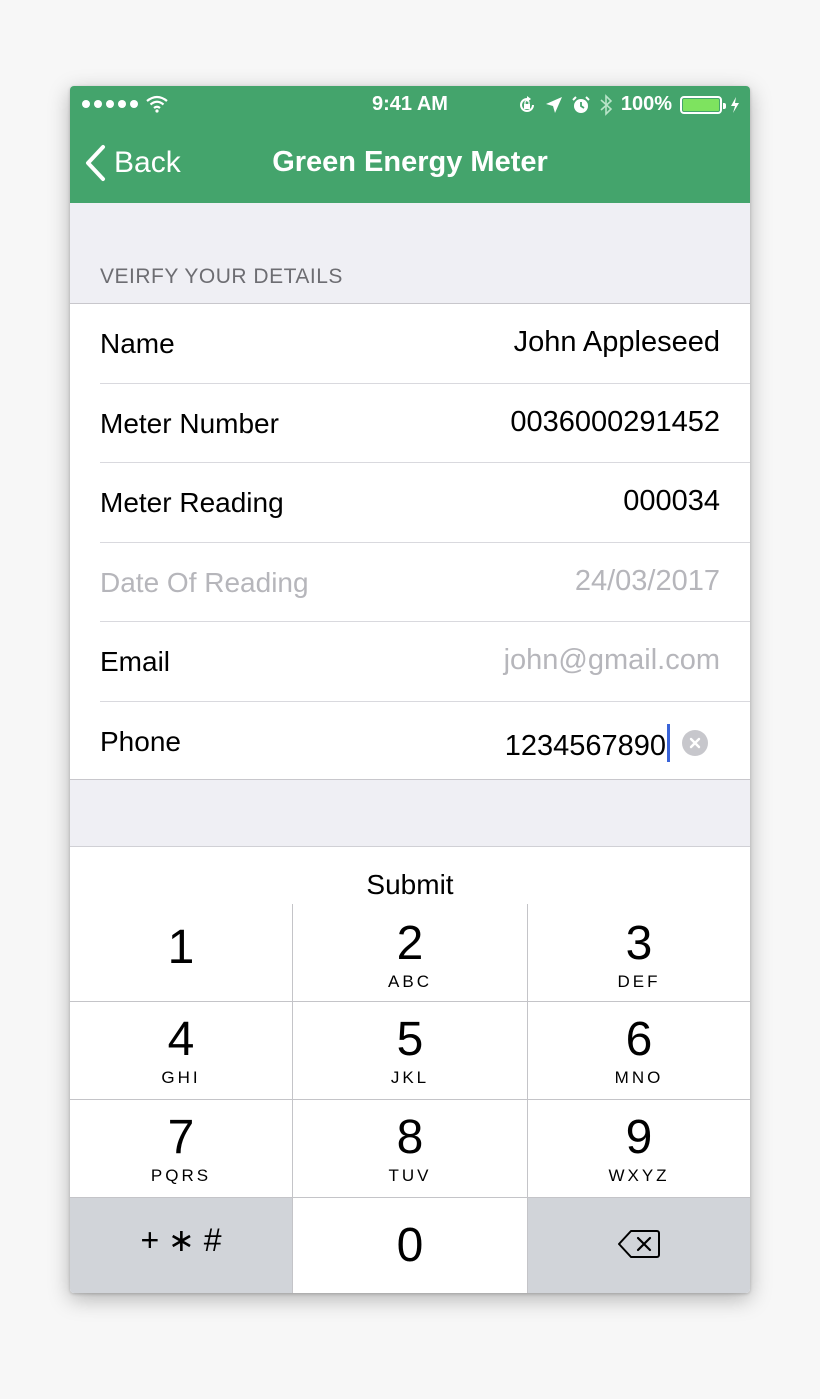 This screenshot has width=820, height=1399. What do you see at coordinates (553, 104) in the screenshot?
I see `location-icon` at bounding box center [553, 104].